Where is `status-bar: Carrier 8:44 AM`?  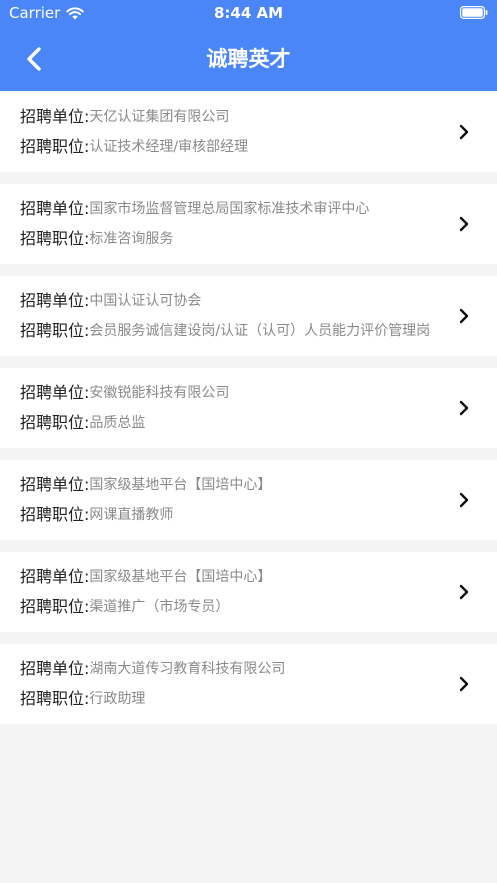 status-bar: Carrier 8:44 AM is located at coordinates (248, 13).